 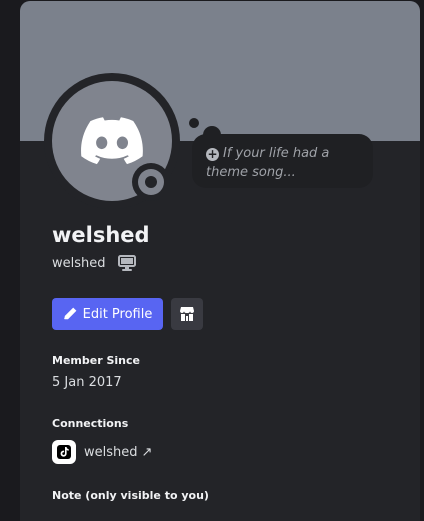 I want to click on discord-logo-icon, so click(x=112, y=141).